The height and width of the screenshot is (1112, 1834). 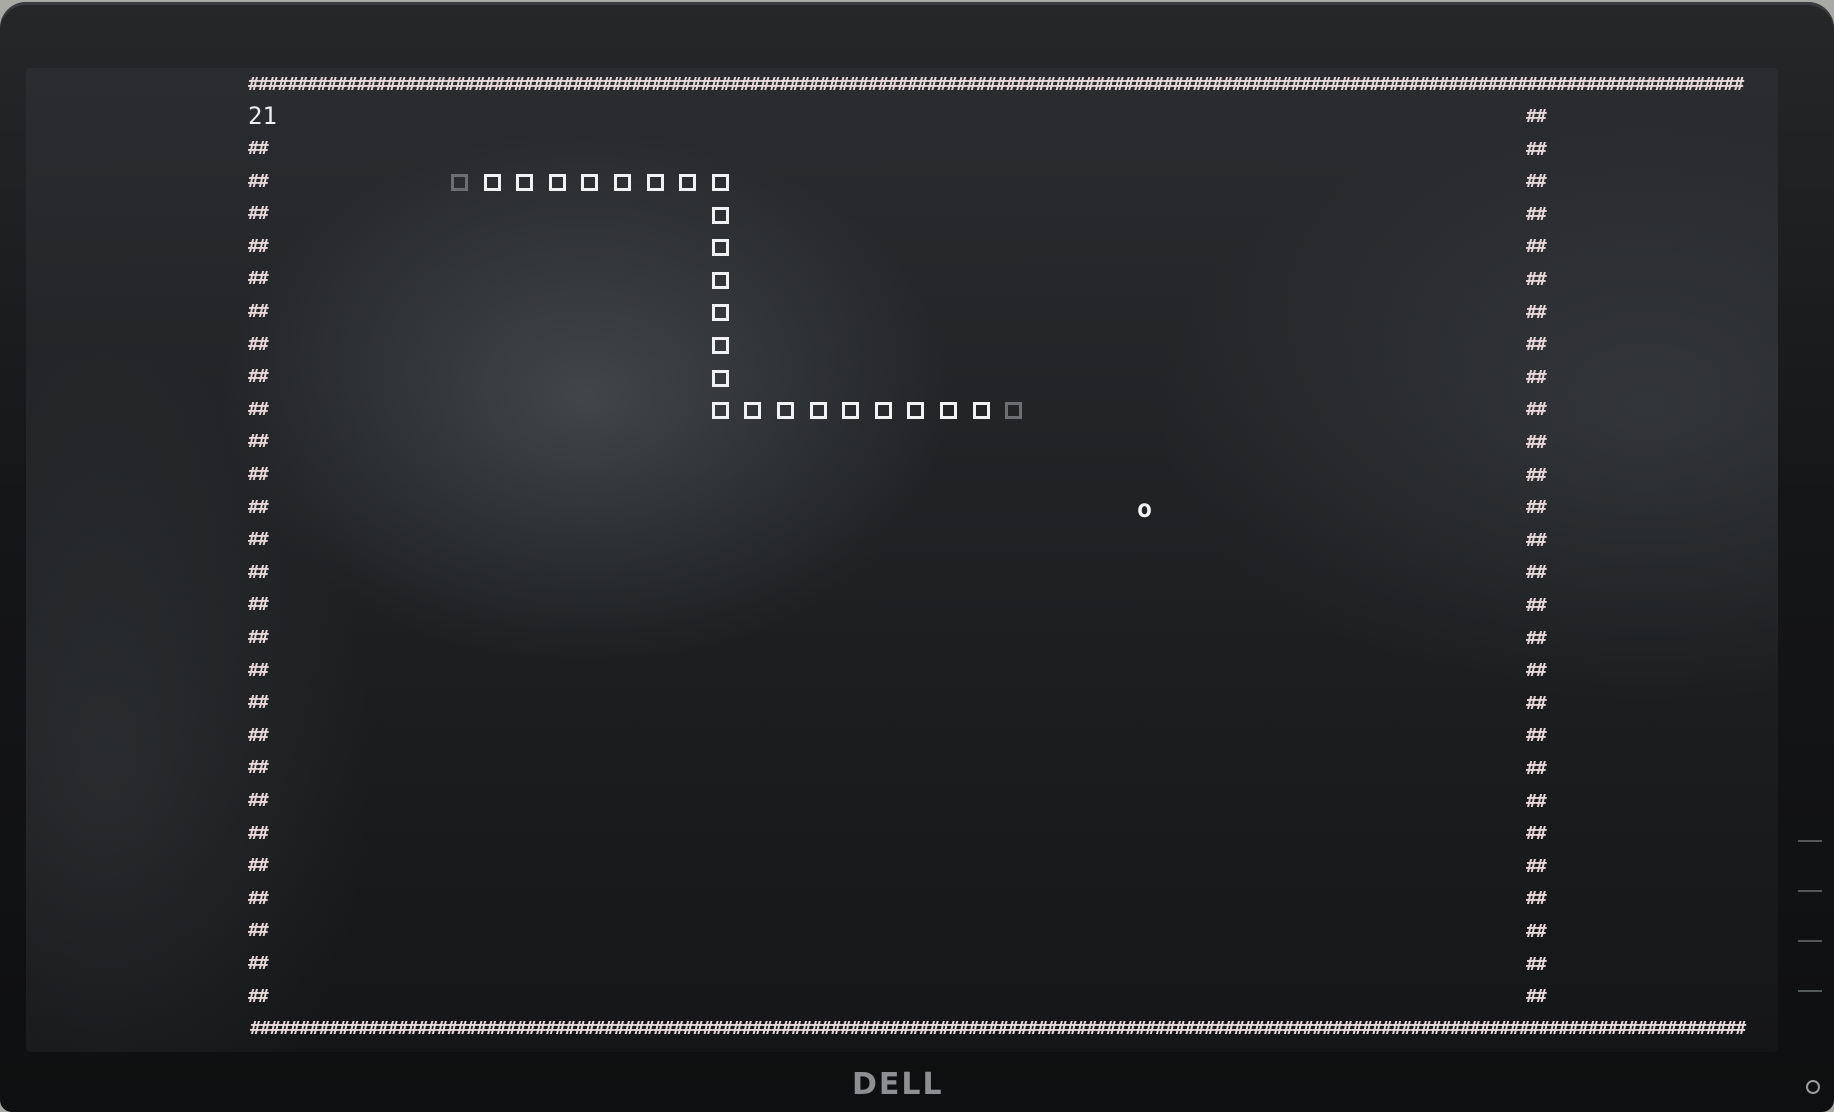 I want to click on snake-head-segment, so click(x=1014, y=411).